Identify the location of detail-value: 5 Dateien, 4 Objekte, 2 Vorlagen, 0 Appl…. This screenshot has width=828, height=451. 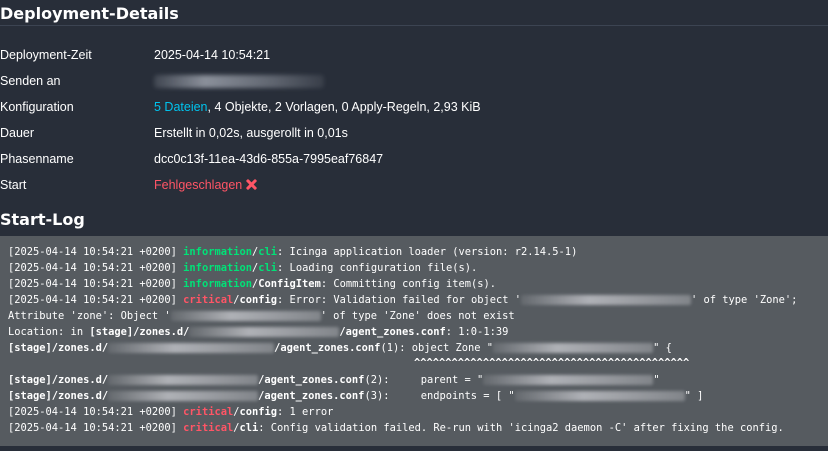
(317, 107).